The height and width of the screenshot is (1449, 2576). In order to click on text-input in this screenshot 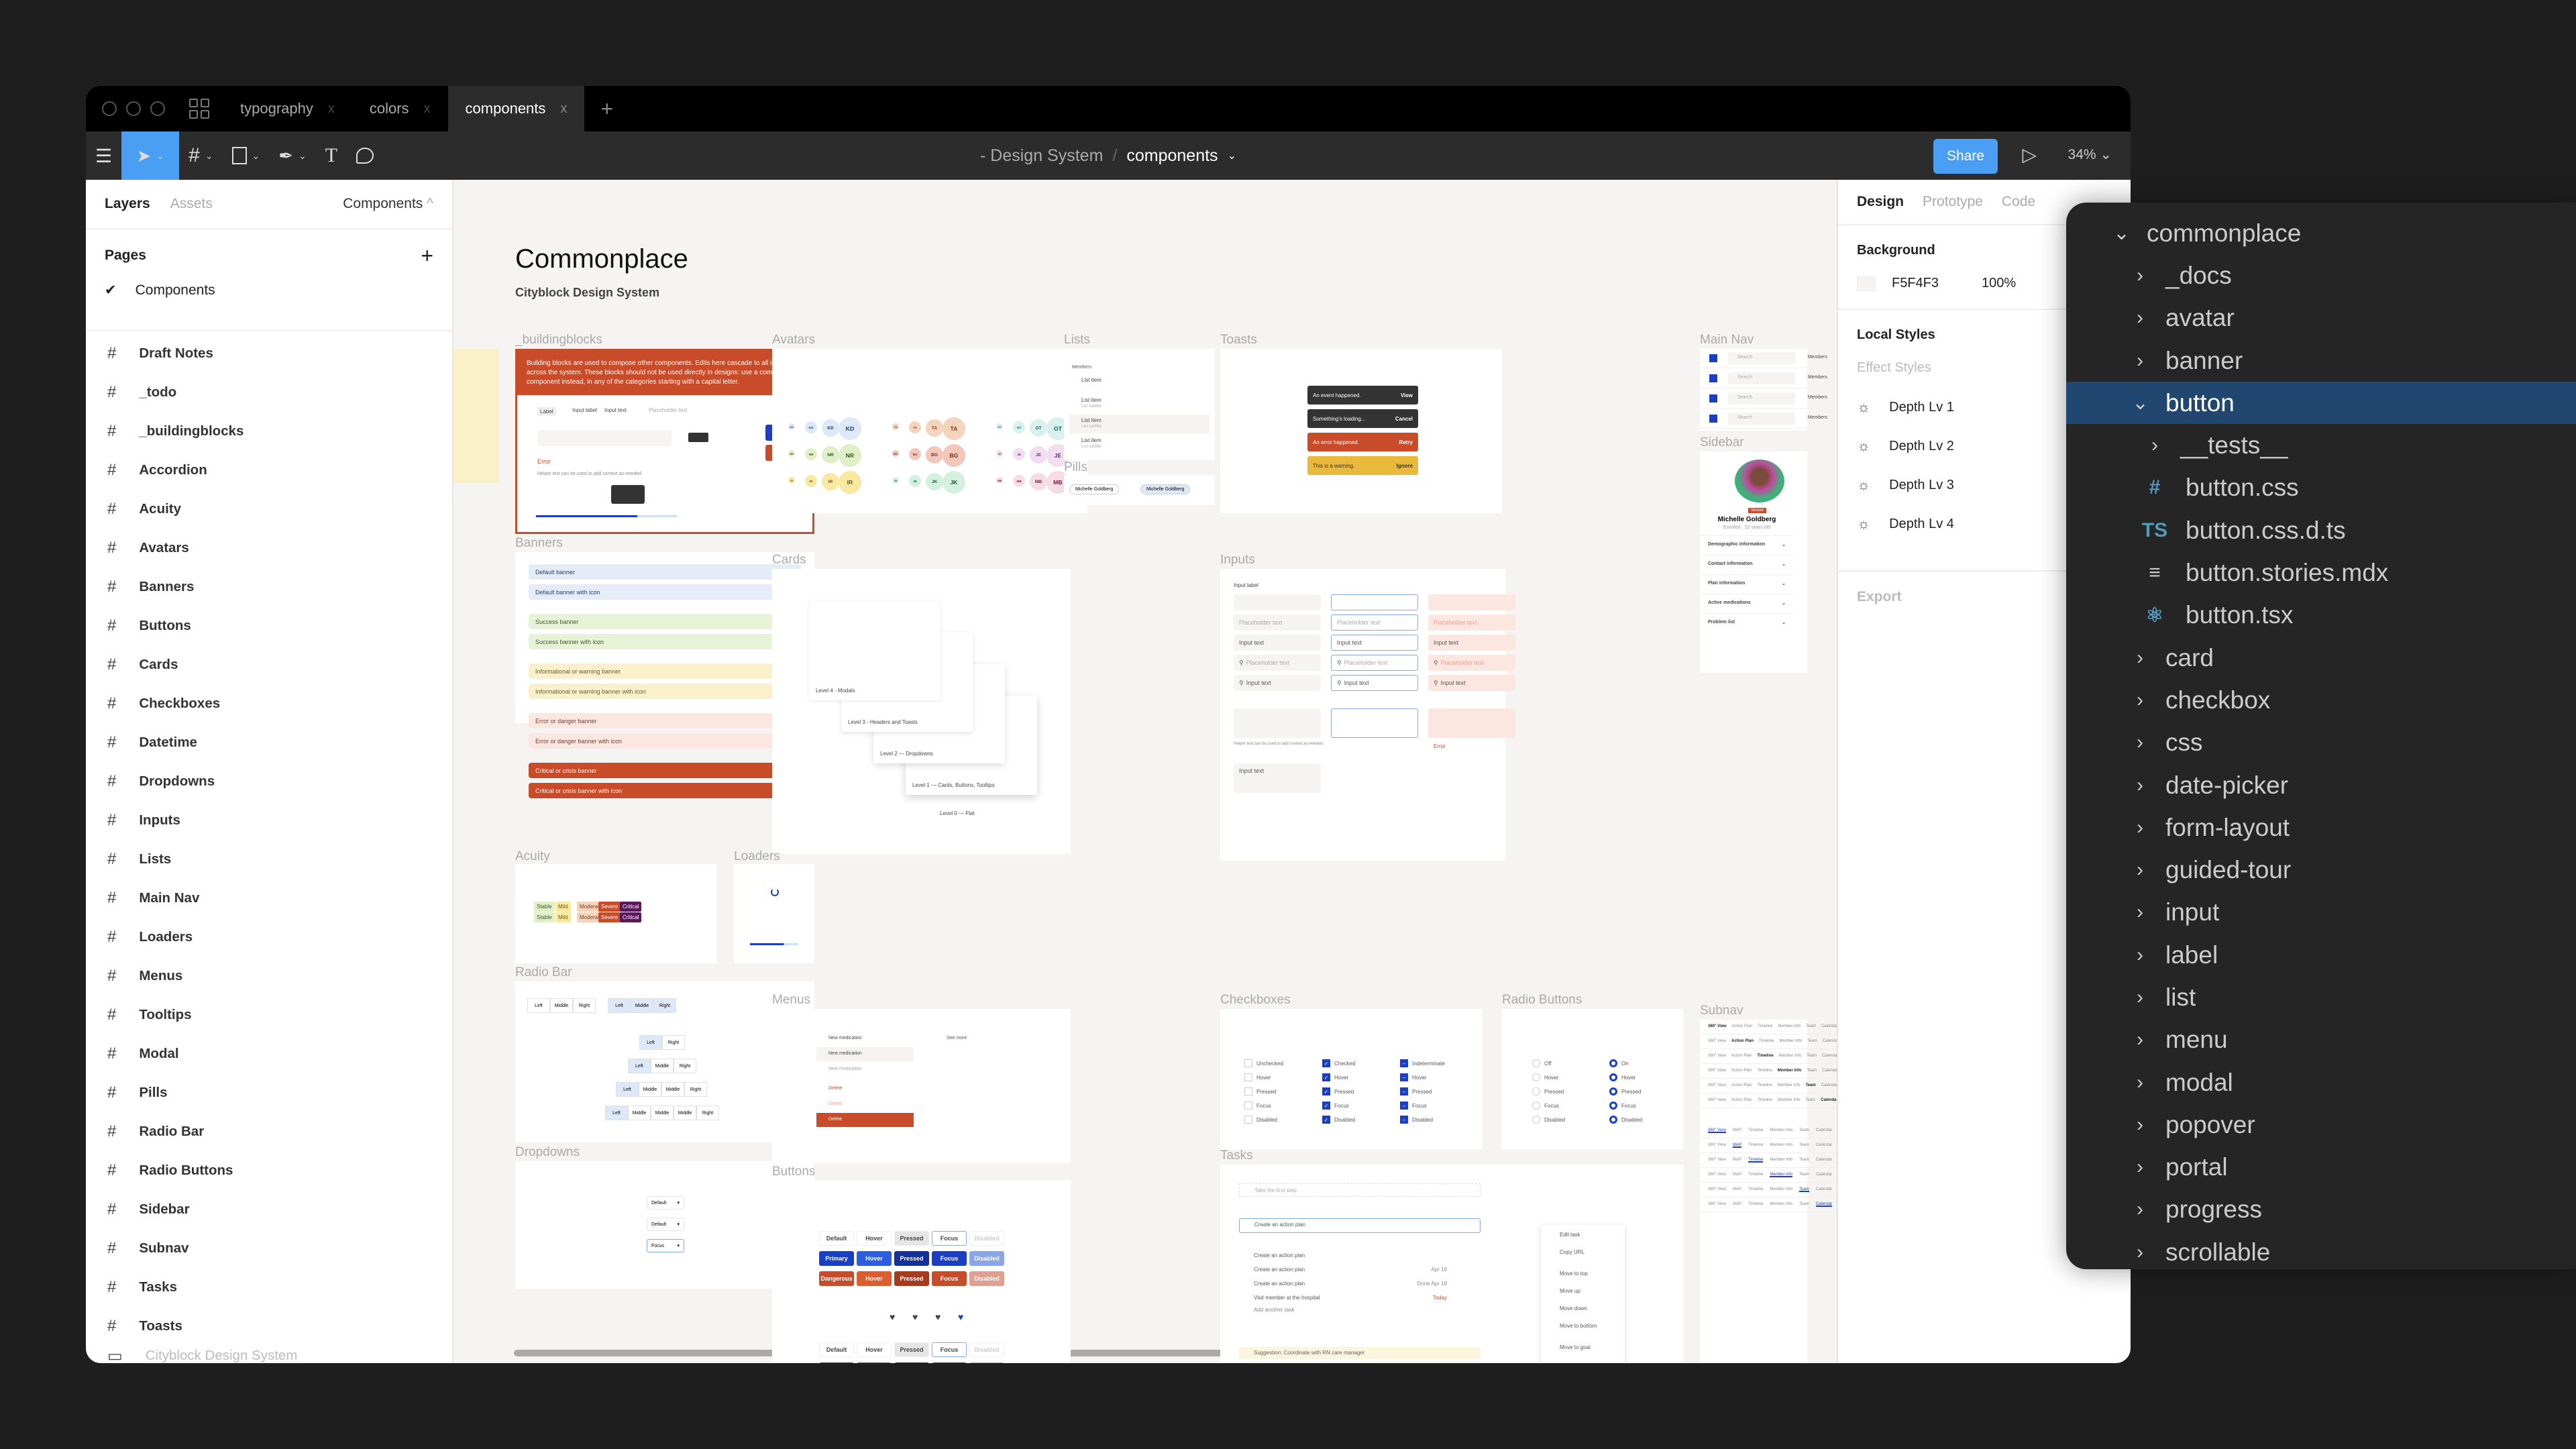, I will do `click(1471, 602)`.